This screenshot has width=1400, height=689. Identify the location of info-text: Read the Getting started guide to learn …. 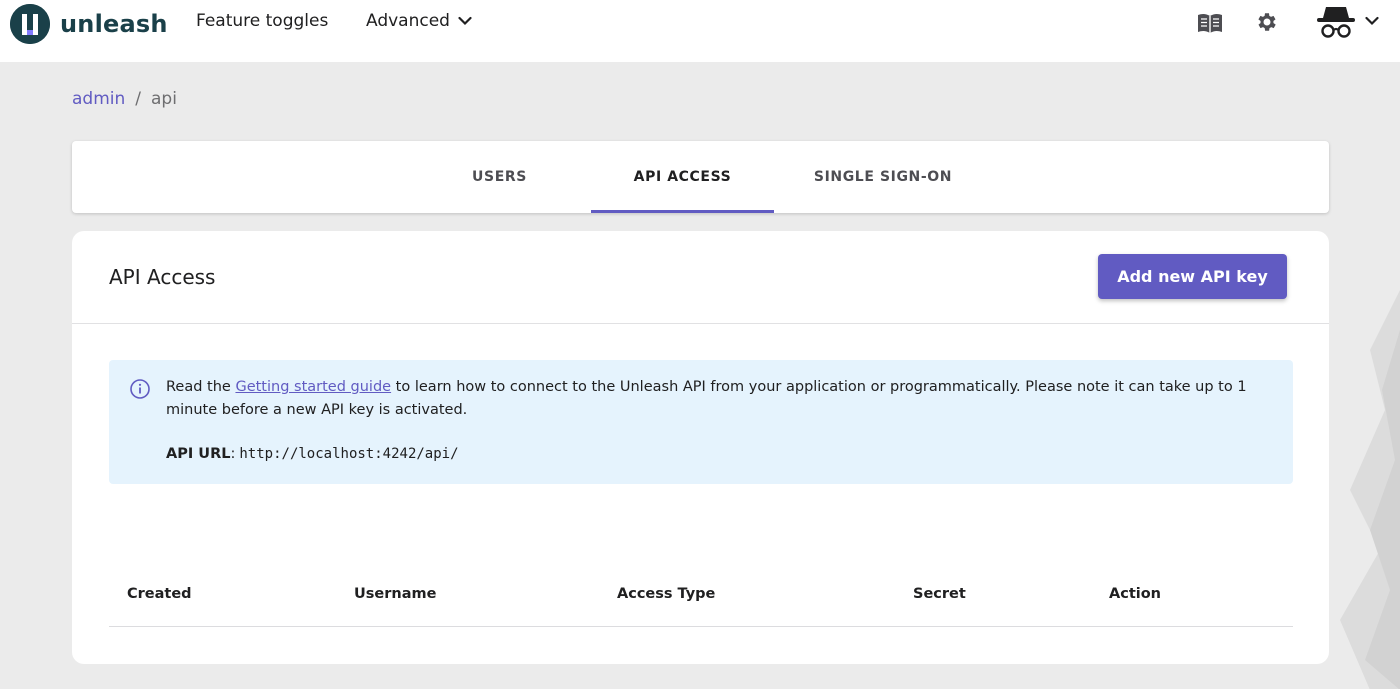
(721, 399).